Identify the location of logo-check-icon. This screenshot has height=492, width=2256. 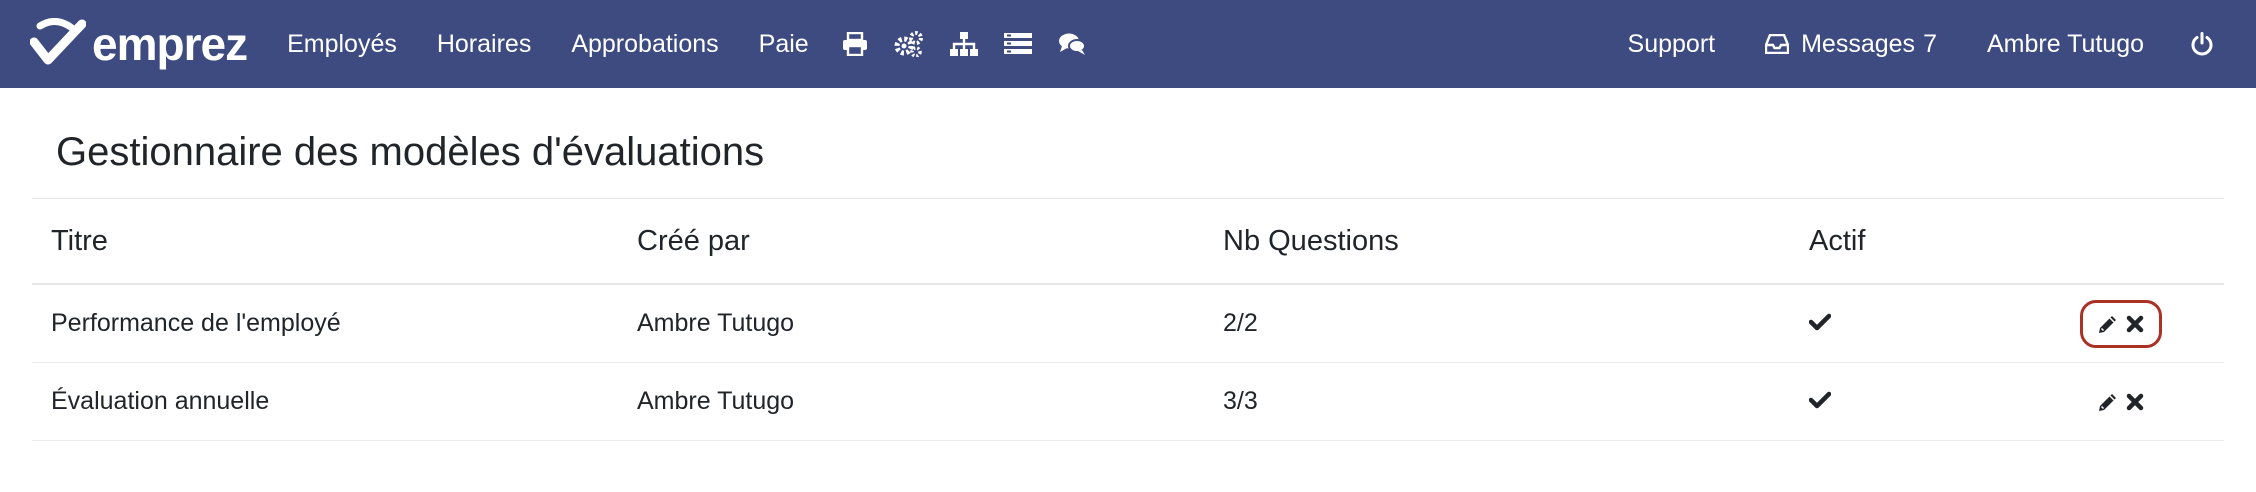
(58, 41).